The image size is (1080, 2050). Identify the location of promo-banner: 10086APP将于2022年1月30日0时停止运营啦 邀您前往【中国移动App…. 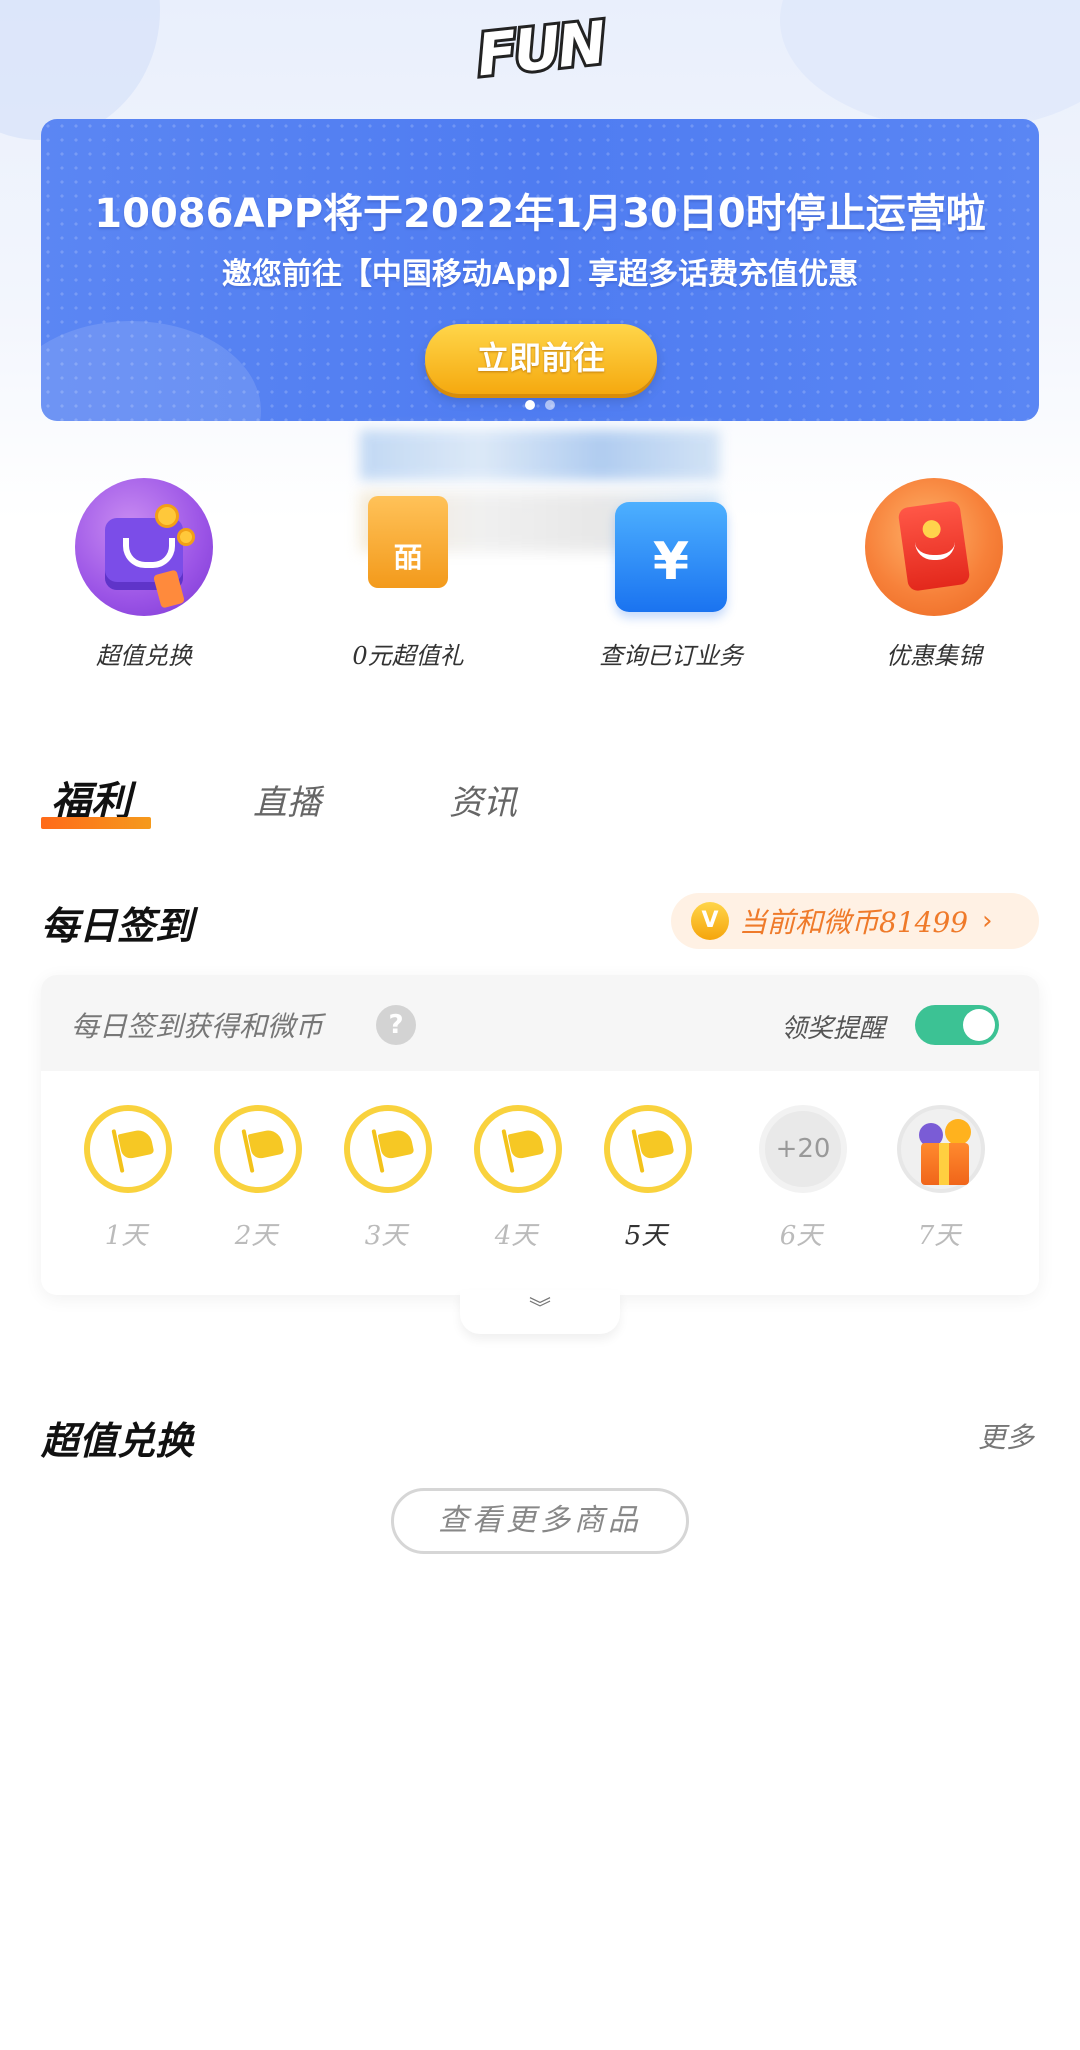
(540, 270).